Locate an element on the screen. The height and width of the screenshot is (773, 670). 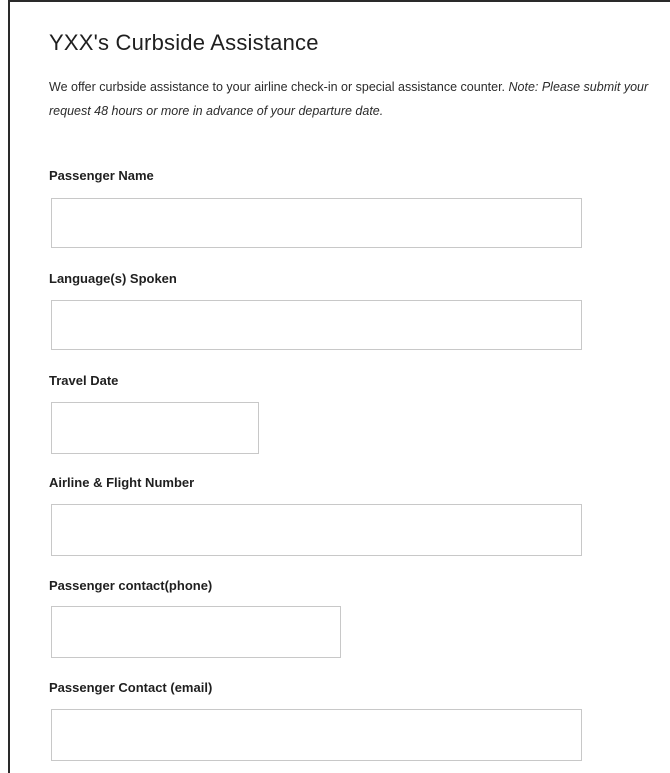
passenger-phone-input is located at coordinates (196, 632).